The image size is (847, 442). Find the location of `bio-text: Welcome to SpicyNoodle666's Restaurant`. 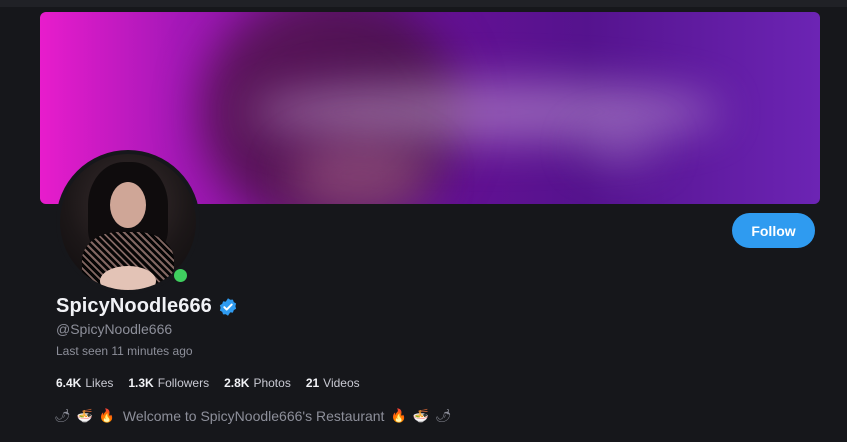

bio-text: Welcome to SpicyNoodle666's Restaurant is located at coordinates (253, 416).